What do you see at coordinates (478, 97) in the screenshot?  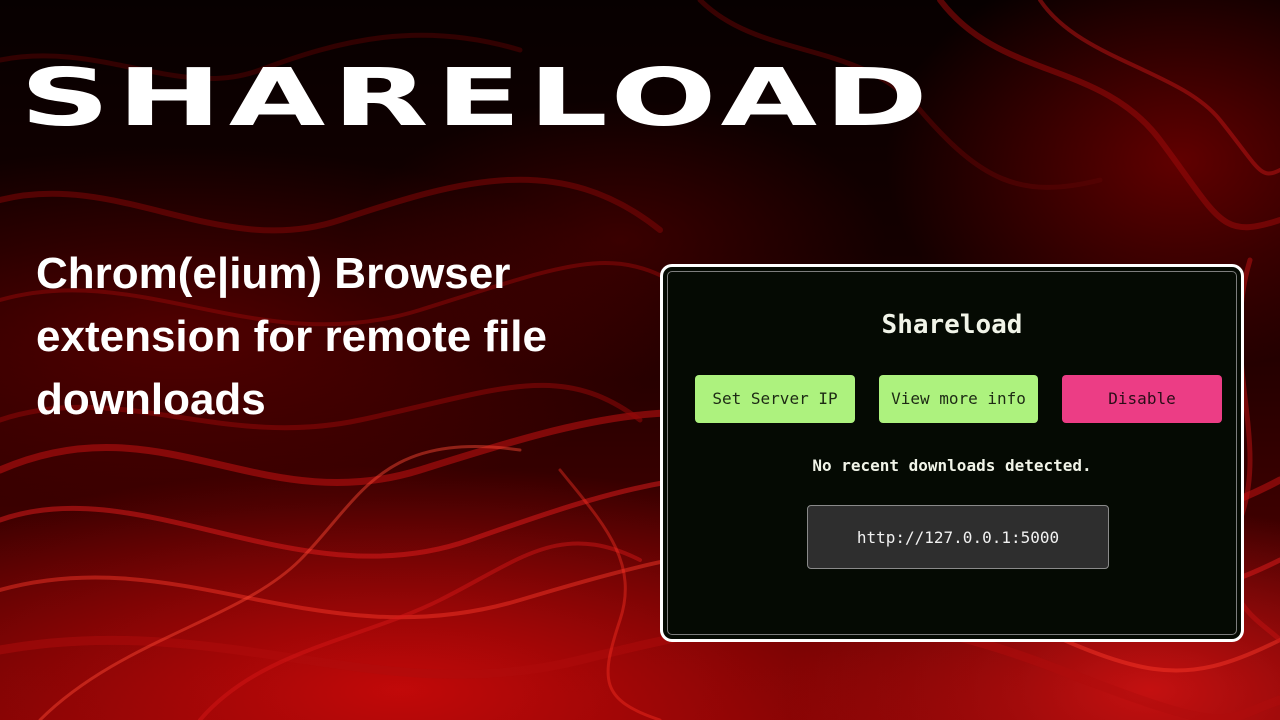 I see `banner-title: SHARELOAD` at bounding box center [478, 97].